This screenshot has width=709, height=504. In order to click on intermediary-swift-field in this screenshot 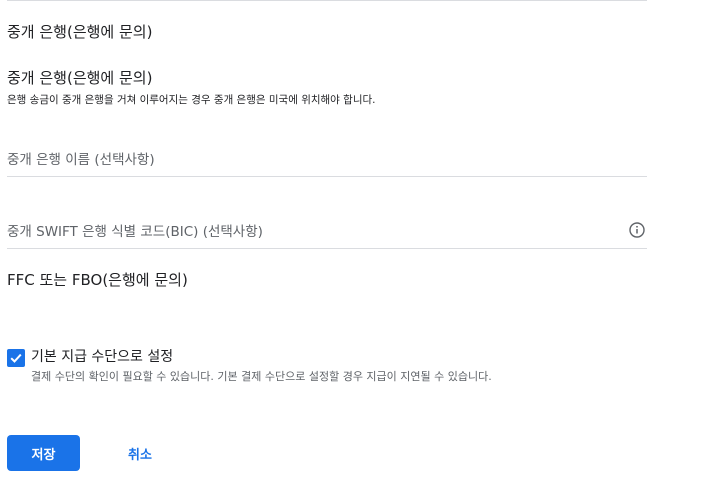, I will do `click(327, 233)`.